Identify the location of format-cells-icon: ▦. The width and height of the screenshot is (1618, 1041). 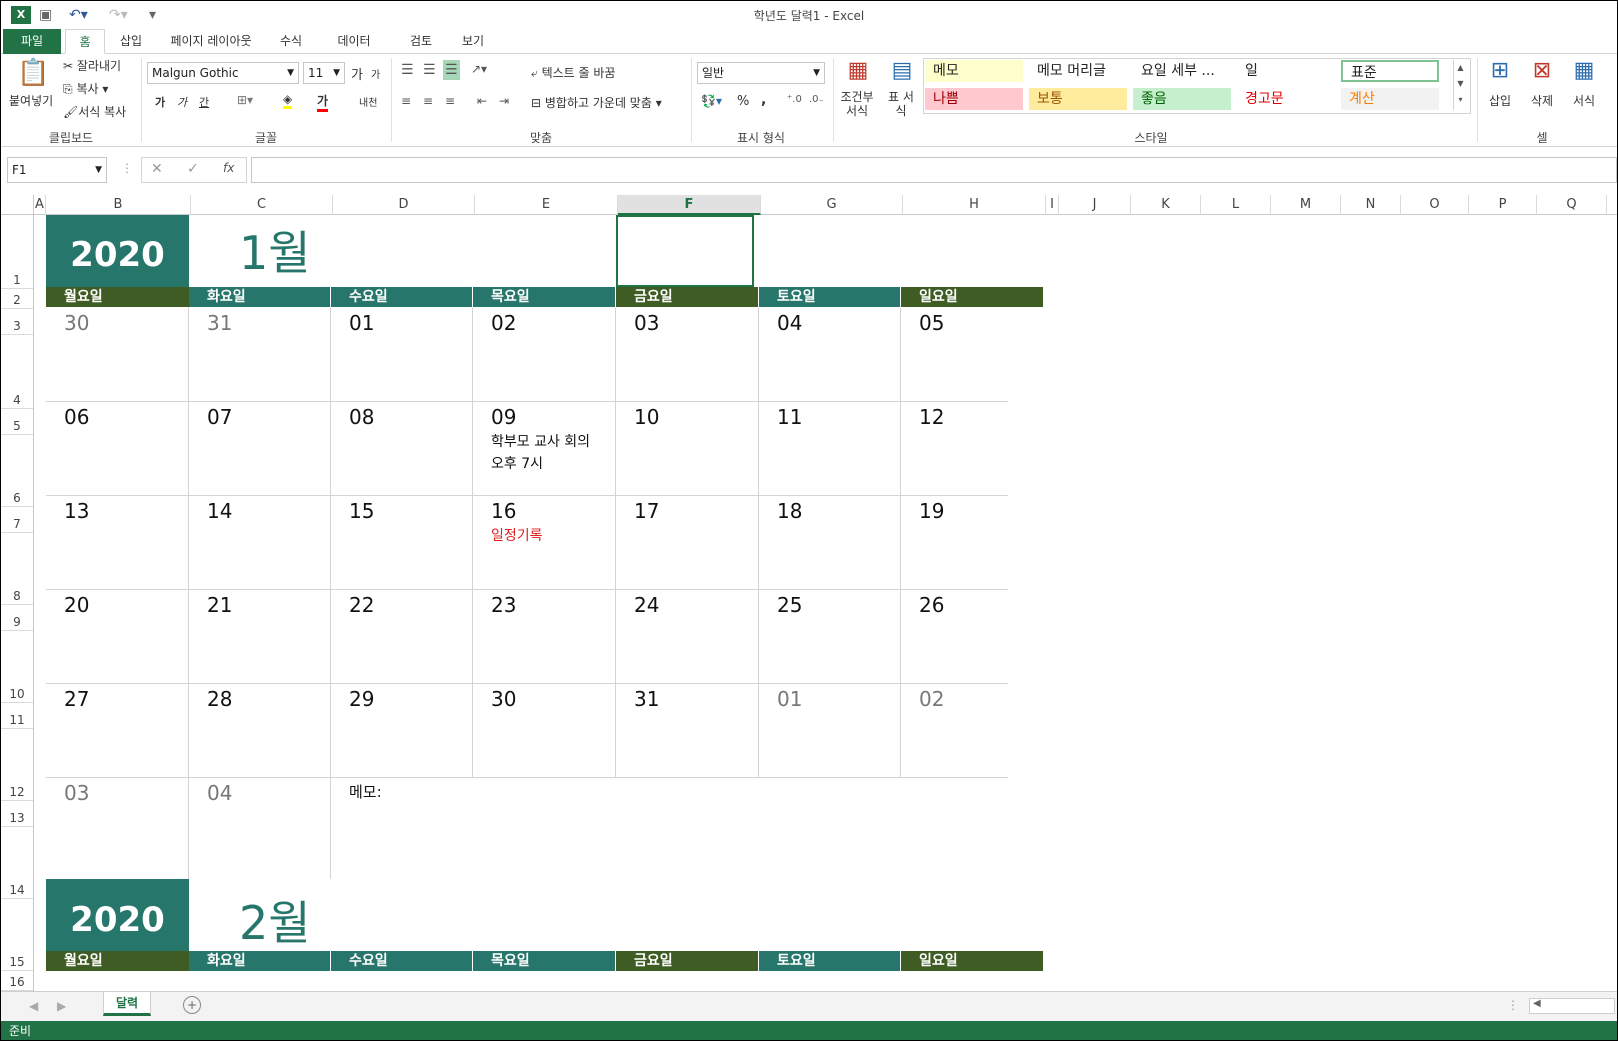
(1584, 70).